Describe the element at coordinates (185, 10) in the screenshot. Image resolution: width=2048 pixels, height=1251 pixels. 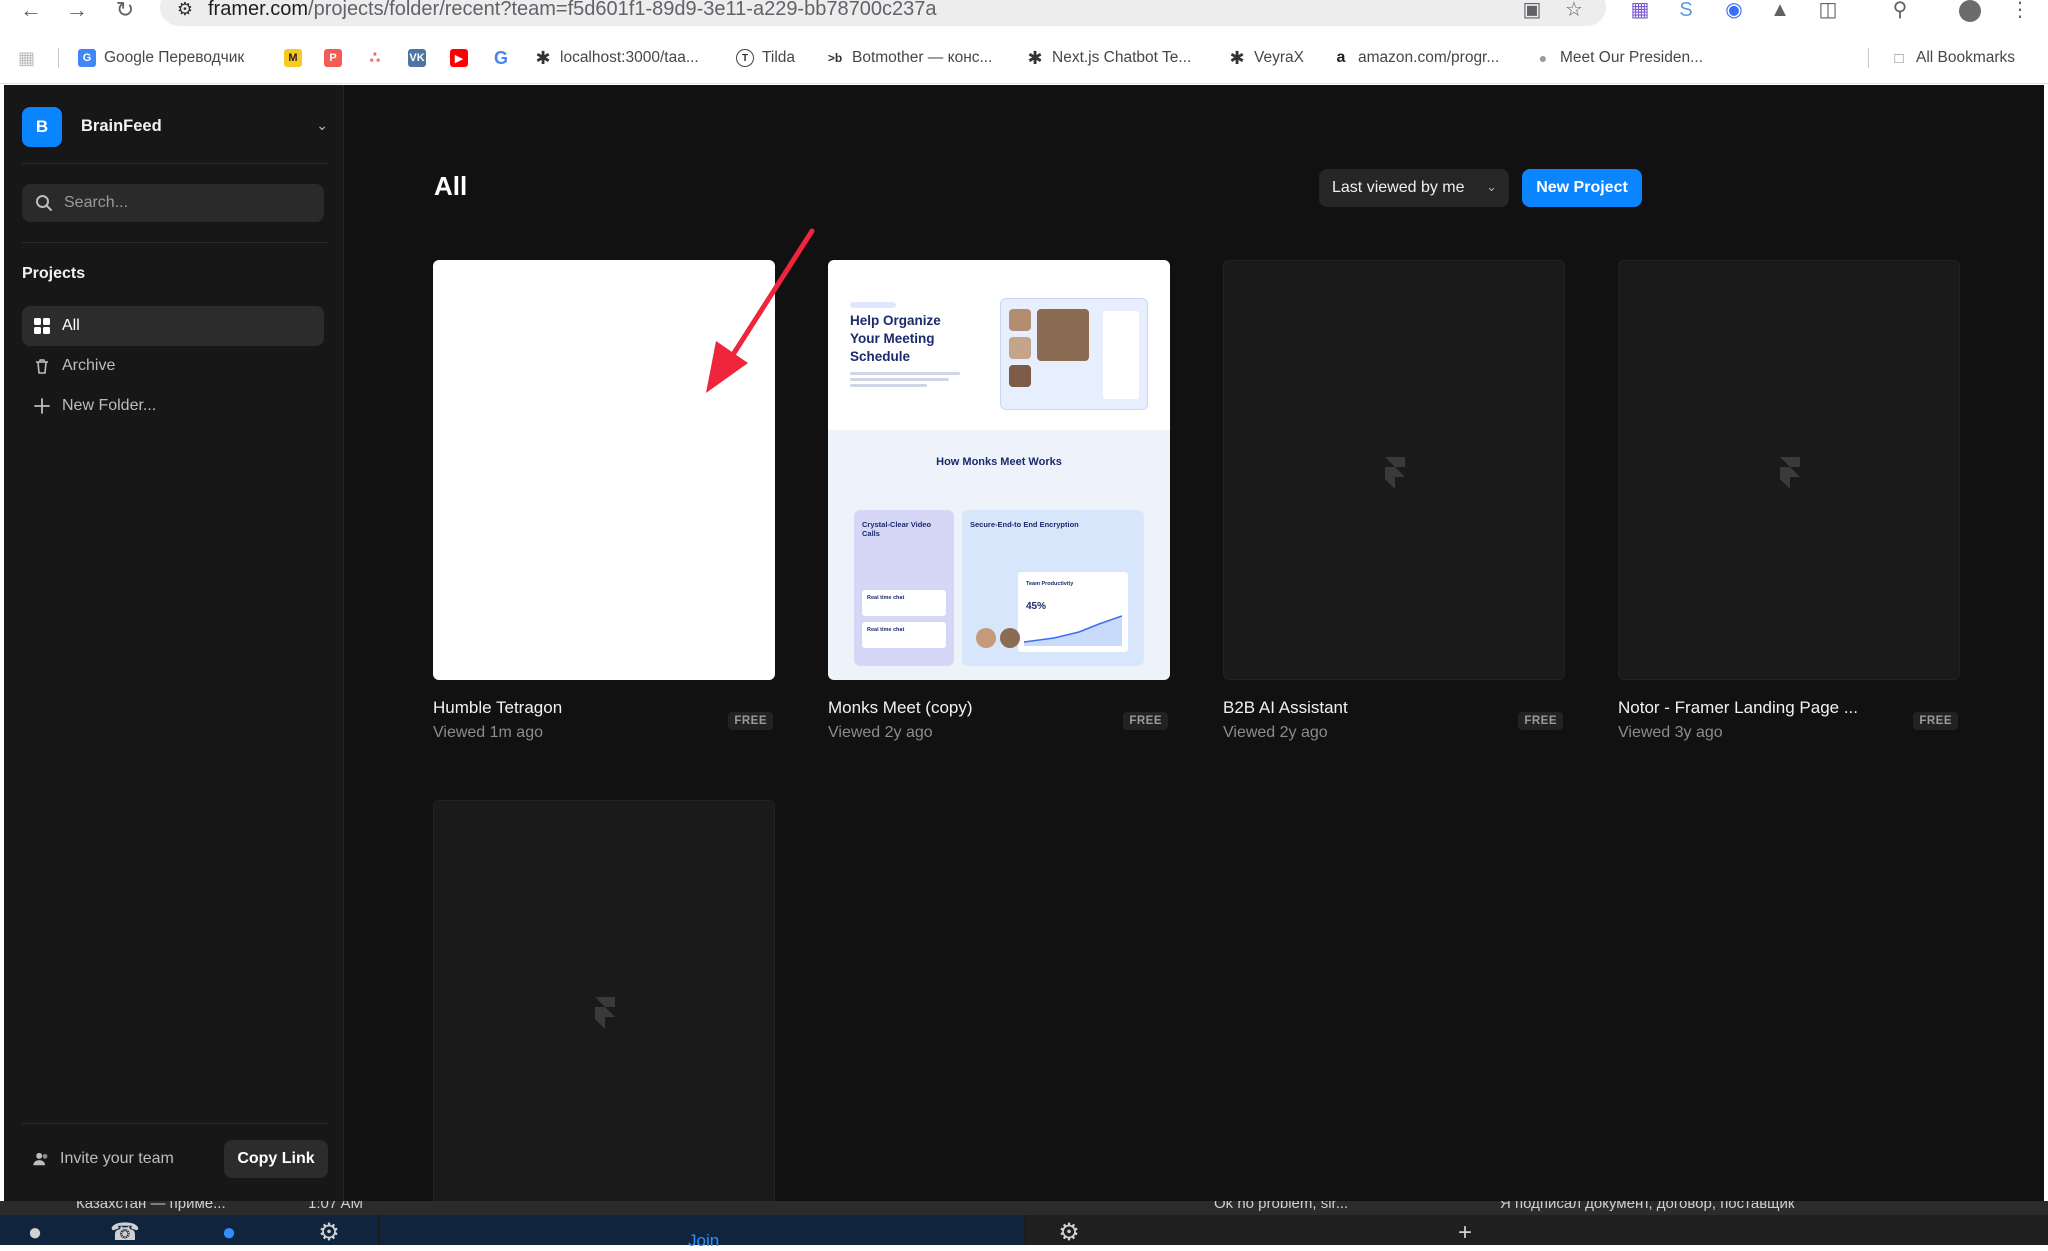
I see `site-info-icon: ⚙` at that location.